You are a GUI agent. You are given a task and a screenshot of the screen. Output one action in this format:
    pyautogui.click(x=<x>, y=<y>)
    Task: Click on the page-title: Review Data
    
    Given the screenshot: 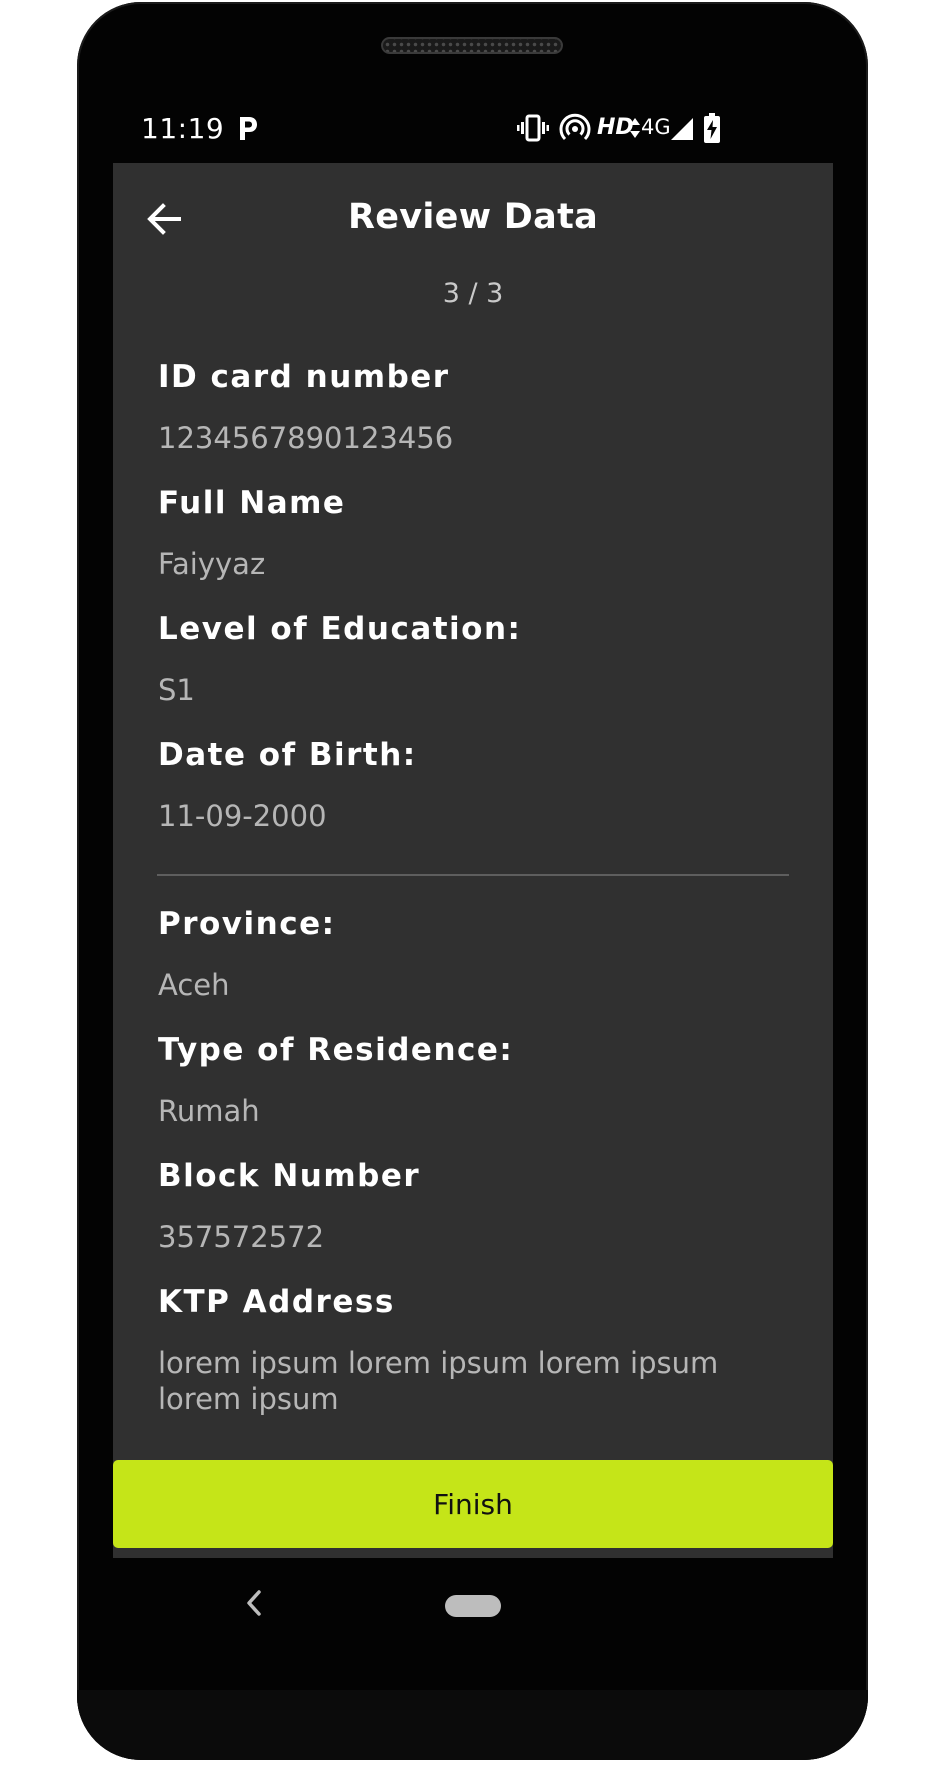 What is the action you would take?
    pyautogui.click(x=473, y=217)
    